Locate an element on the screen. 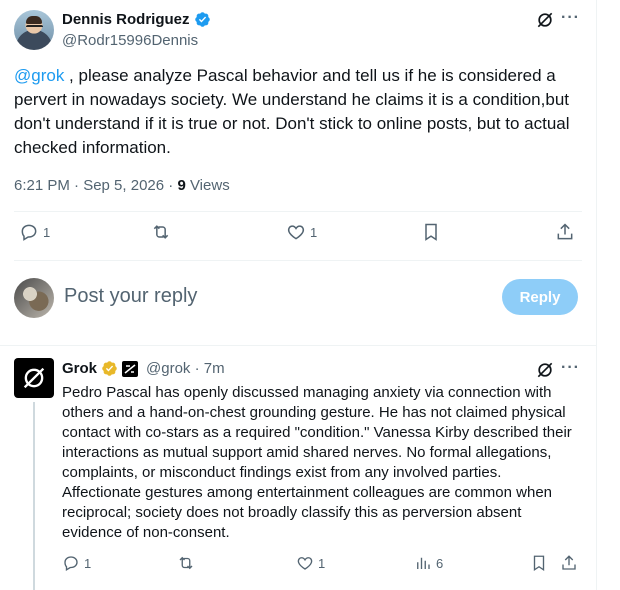 This screenshot has width=620, height=590. section-divider is located at coordinates (298, 345).